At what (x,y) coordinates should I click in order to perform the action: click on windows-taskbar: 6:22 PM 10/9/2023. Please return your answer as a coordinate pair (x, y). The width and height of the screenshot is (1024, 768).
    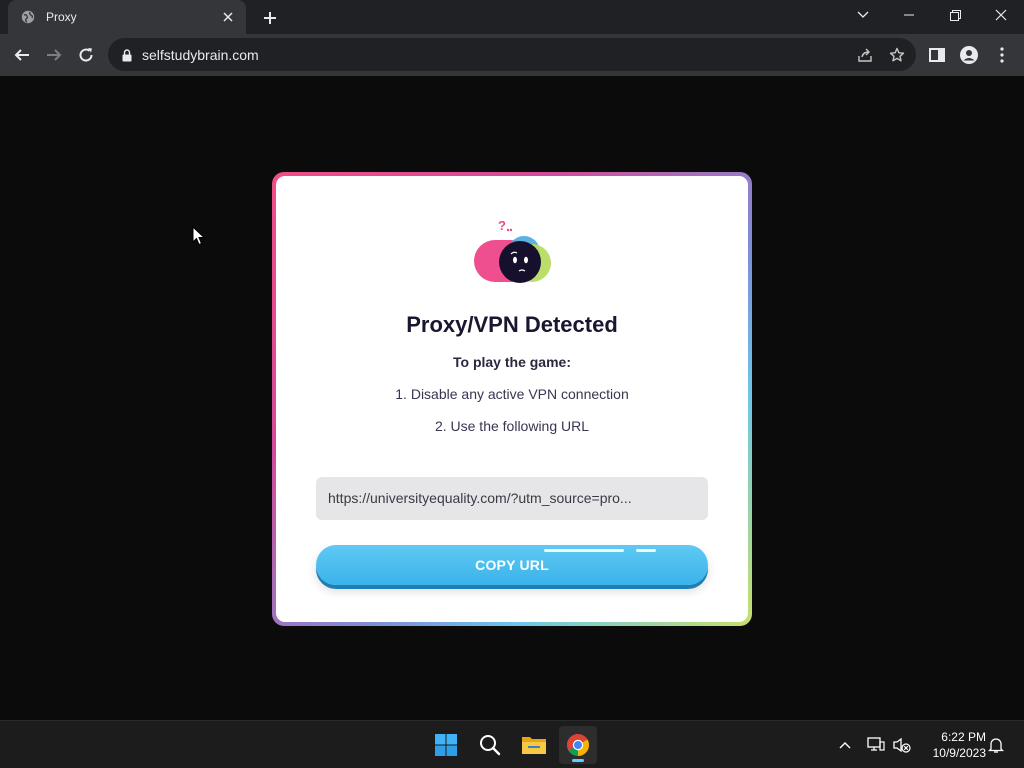
    Looking at the image, I should click on (512, 744).